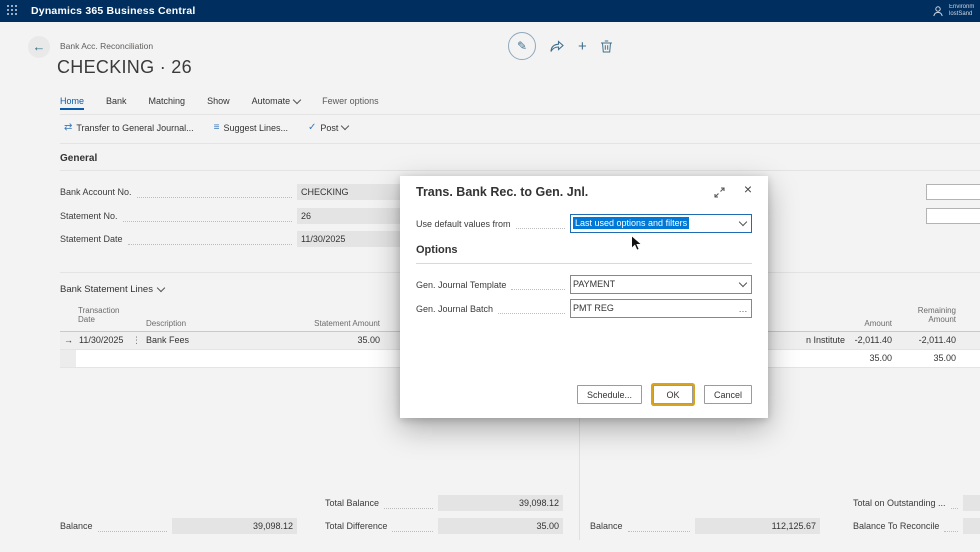 The image size is (980, 552). Describe the element at coordinates (350, 103) in the screenshot. I see `fewer-options-button: Fewer options` at that location.